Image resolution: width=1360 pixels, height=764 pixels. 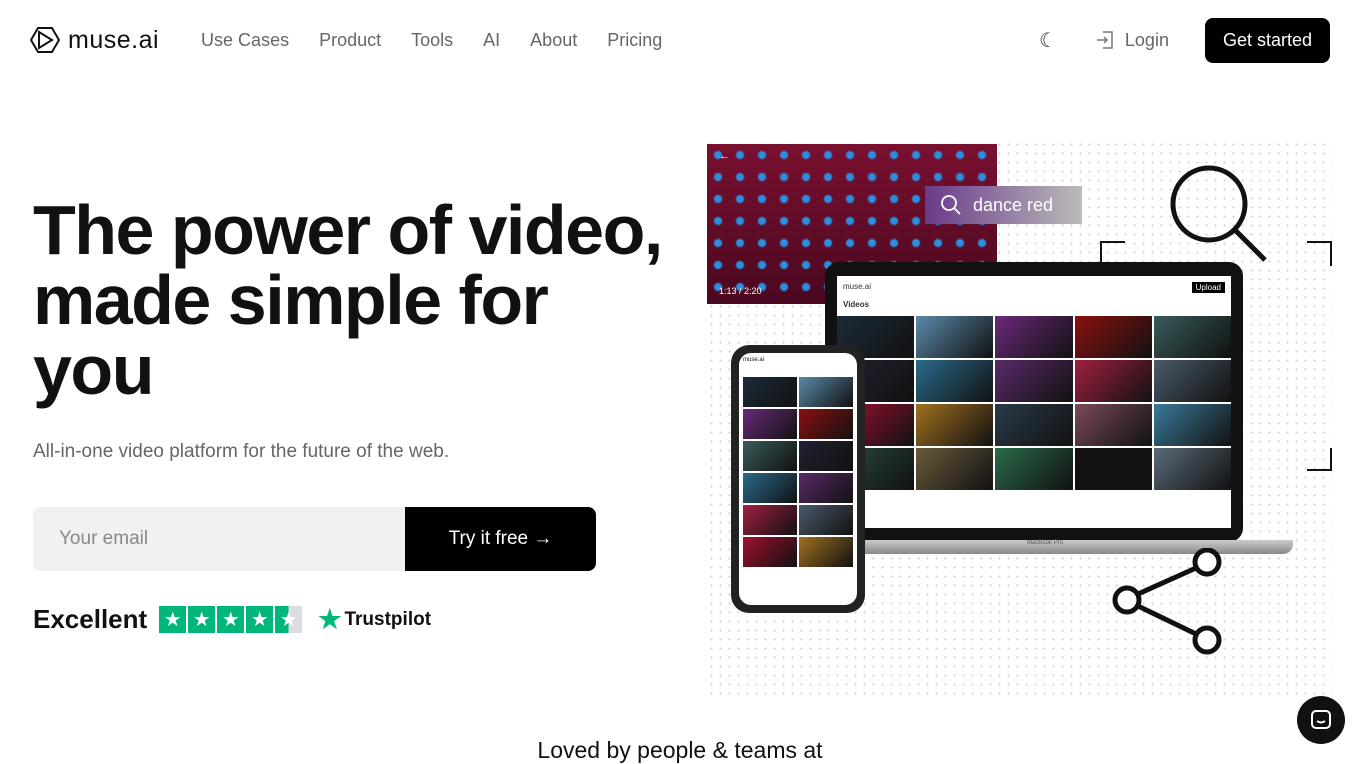 I want to click on signup-form: Try it free →, so click(x=314, y=539).